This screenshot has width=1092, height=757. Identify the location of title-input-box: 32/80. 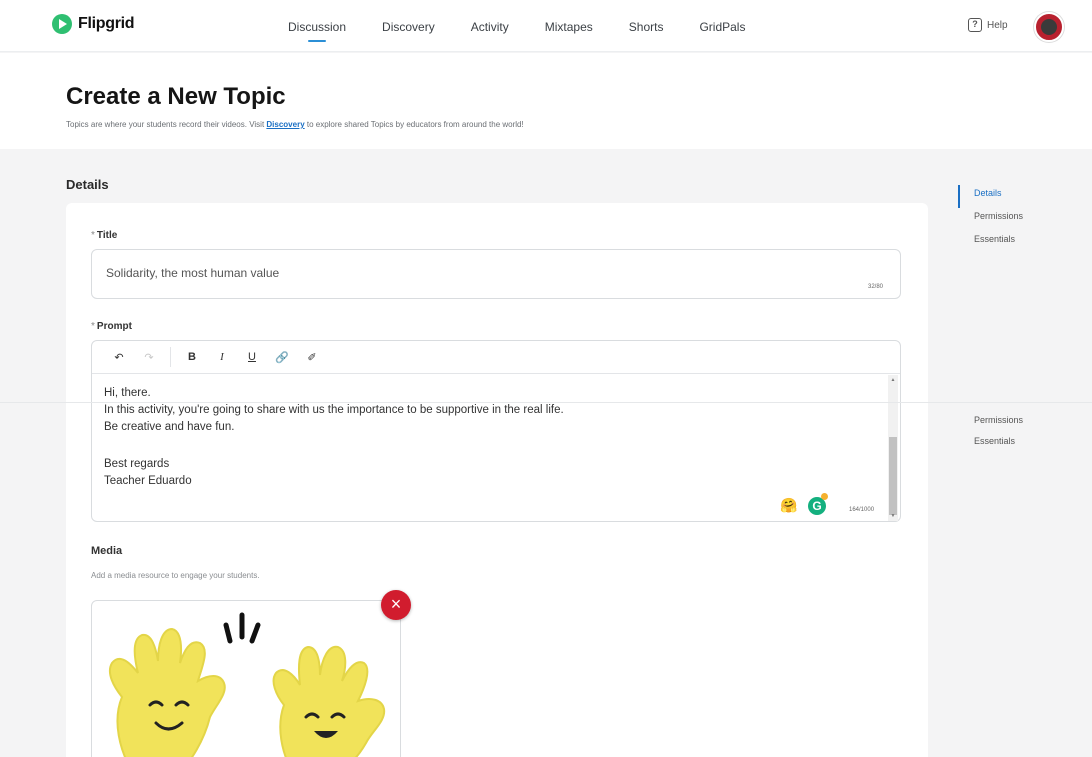
(496, 274).